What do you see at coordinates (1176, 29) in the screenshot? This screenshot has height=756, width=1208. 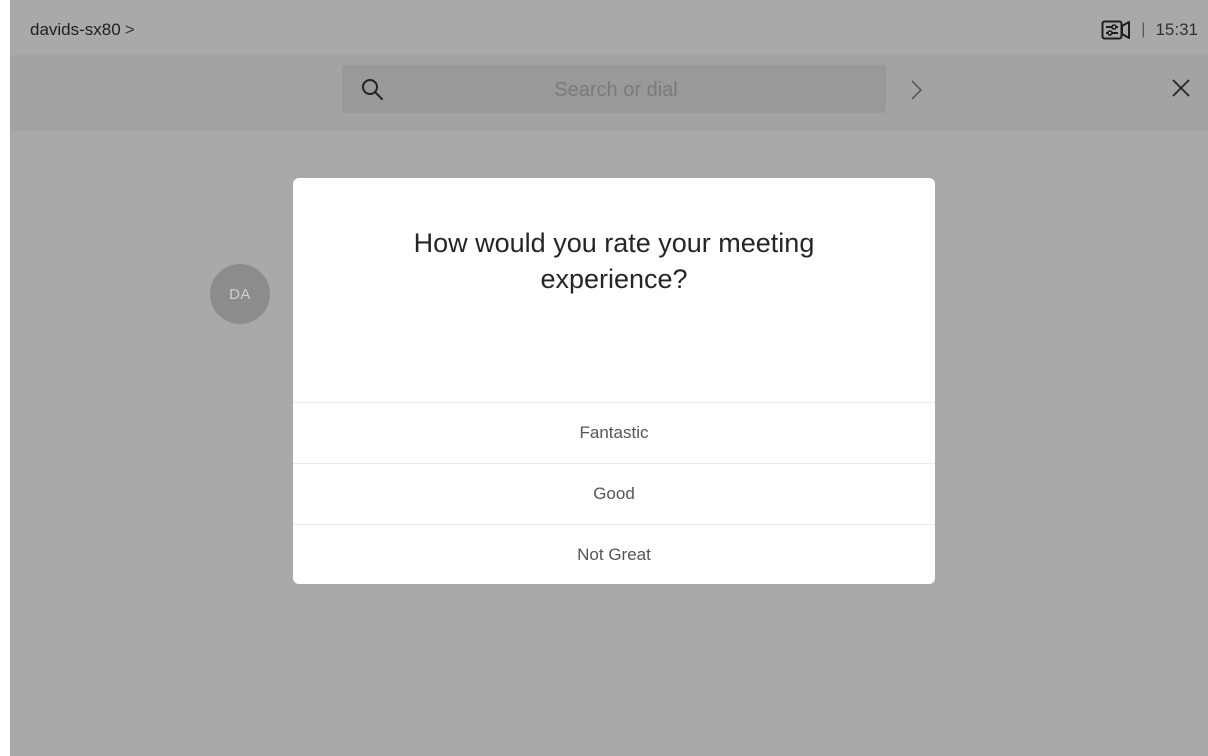 I see `clock: 15:31` at bounding box center [1176, 29].